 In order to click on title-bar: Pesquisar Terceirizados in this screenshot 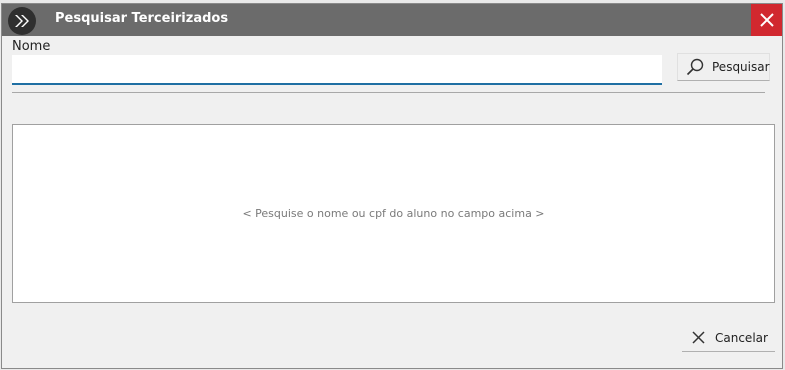, I will do `click(392, 20)`.